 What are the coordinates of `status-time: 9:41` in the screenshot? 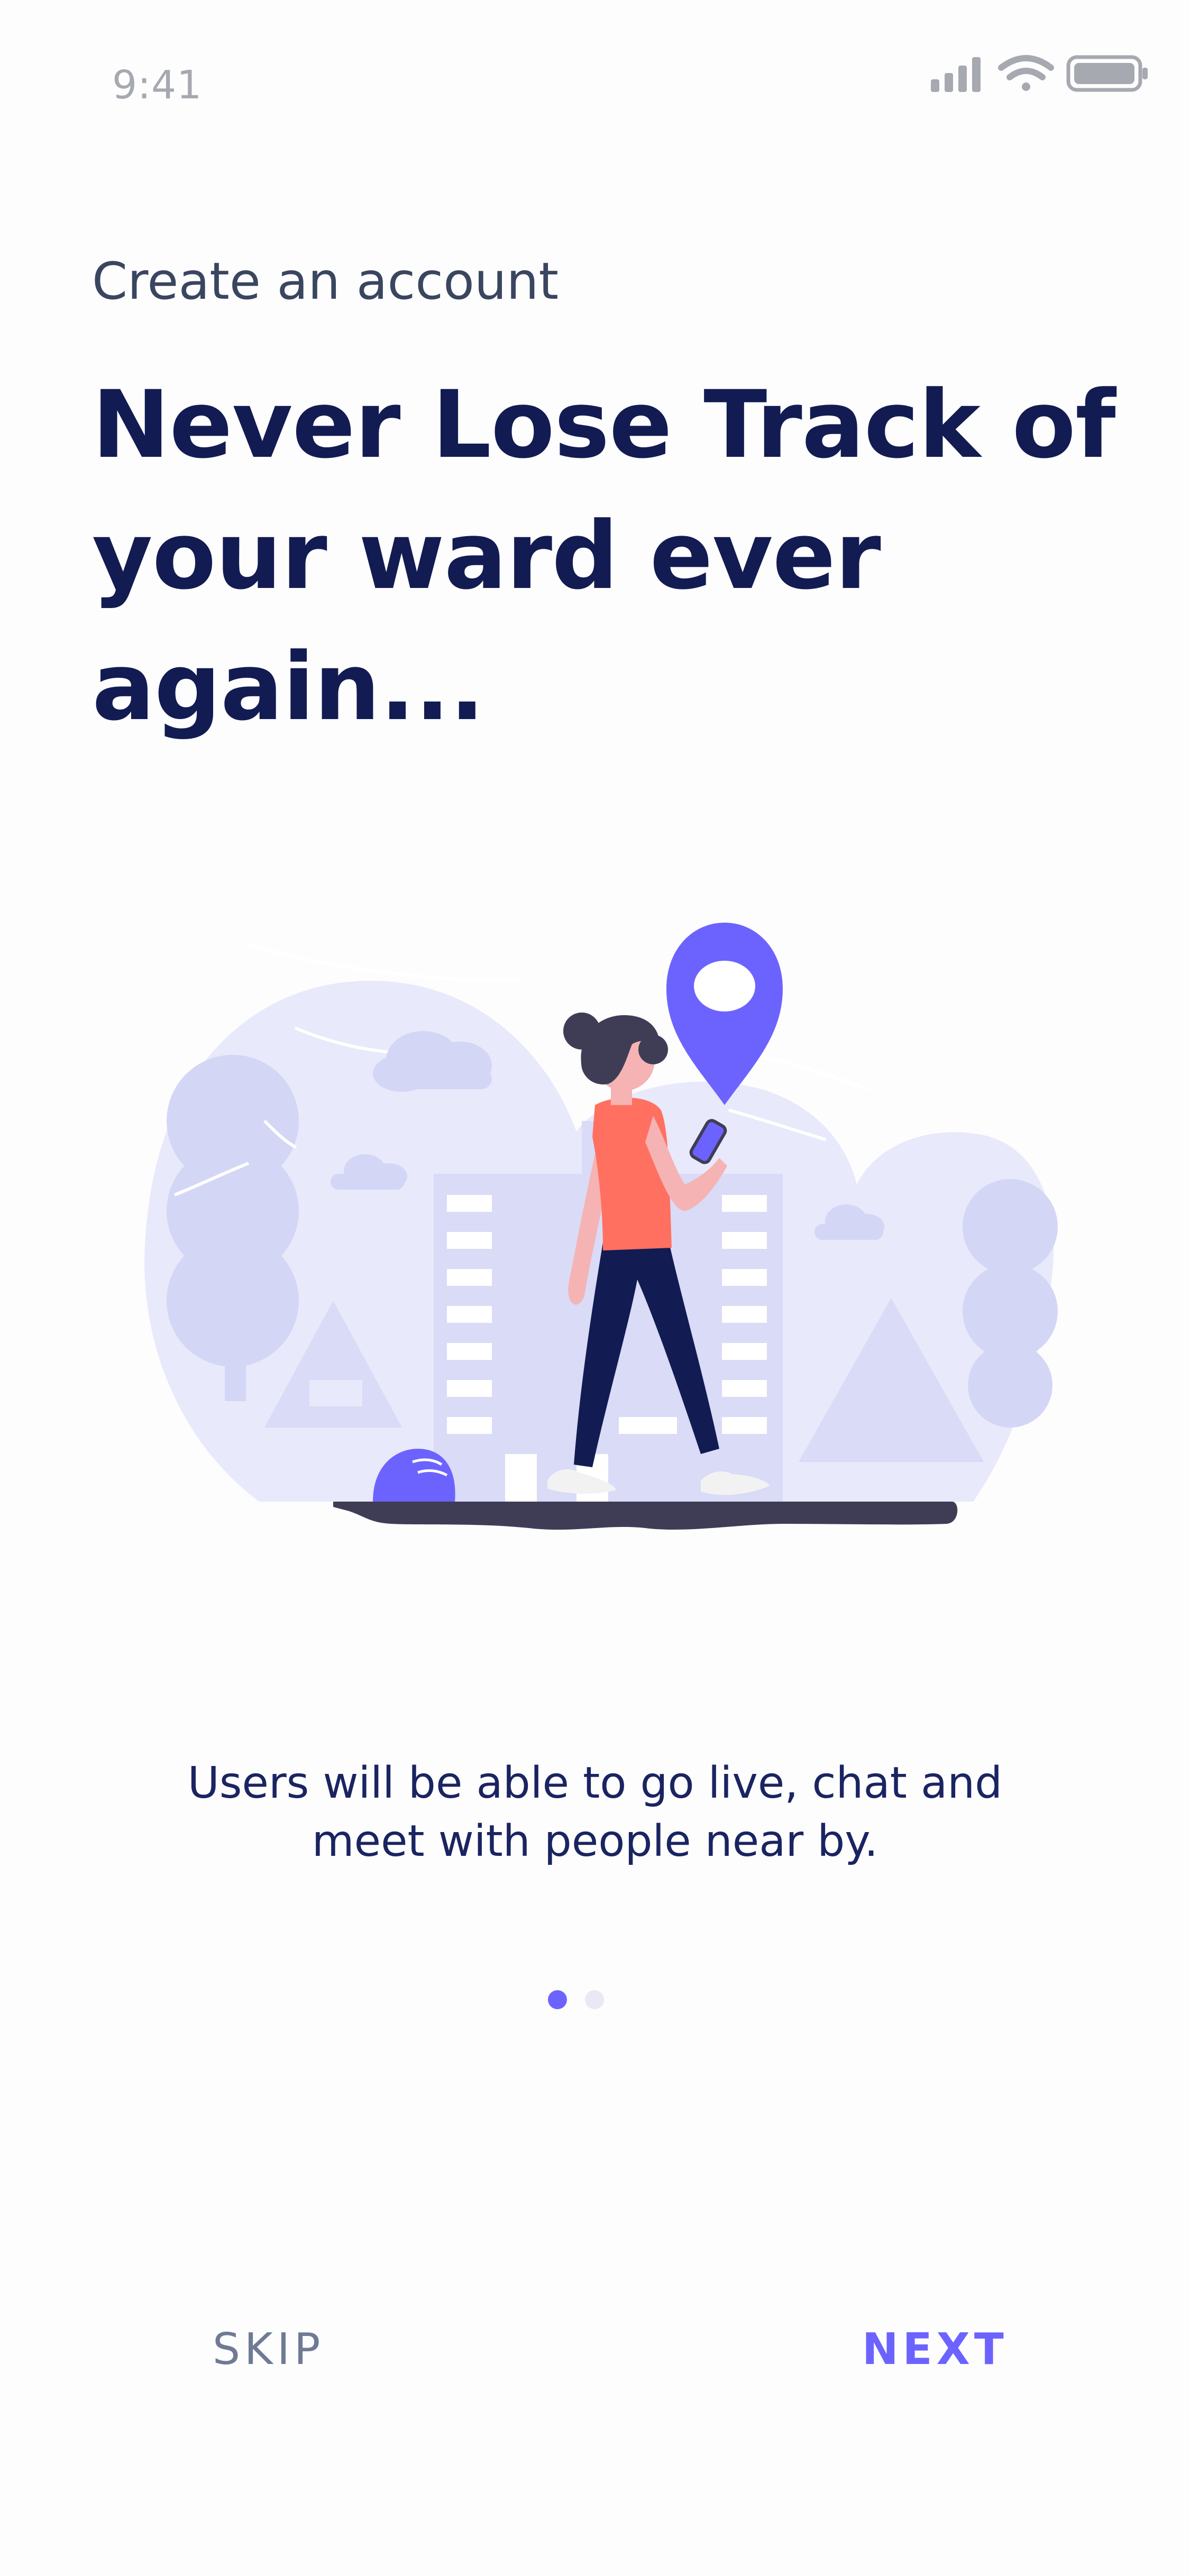 It's located at (157, 85).